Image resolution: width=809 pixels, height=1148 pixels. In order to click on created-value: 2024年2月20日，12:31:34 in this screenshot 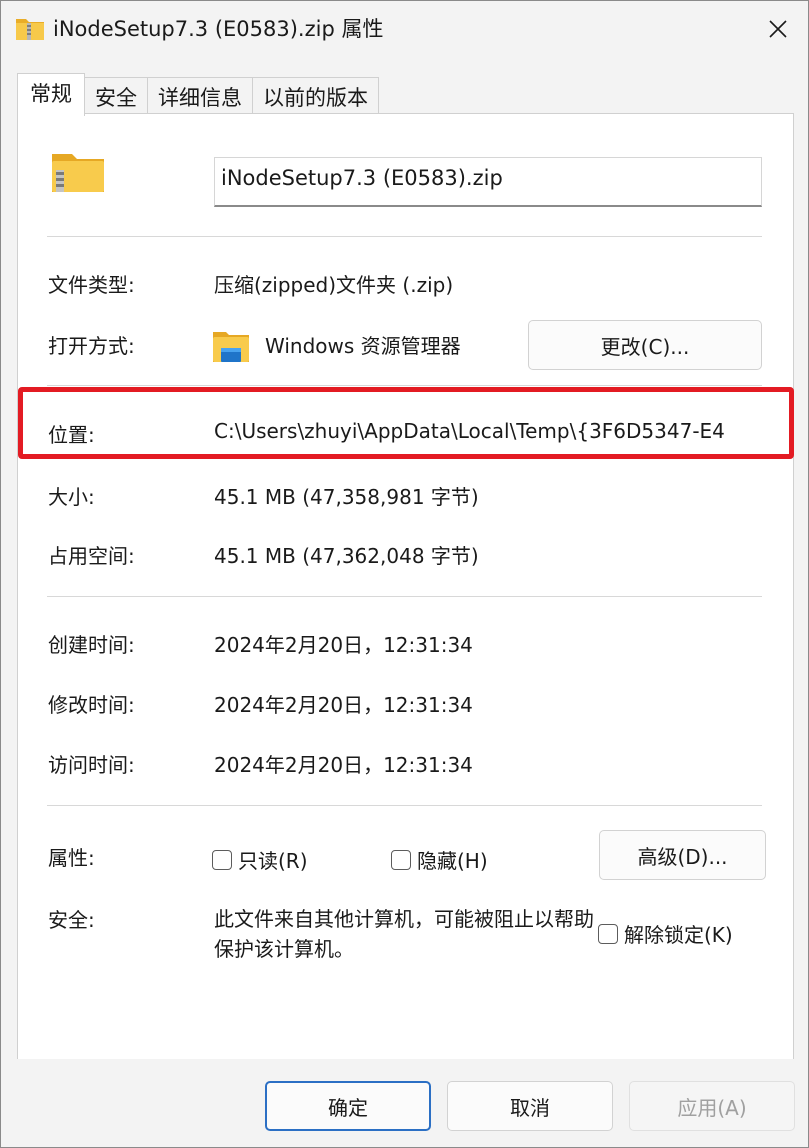, I will do `click(343, 645)`.